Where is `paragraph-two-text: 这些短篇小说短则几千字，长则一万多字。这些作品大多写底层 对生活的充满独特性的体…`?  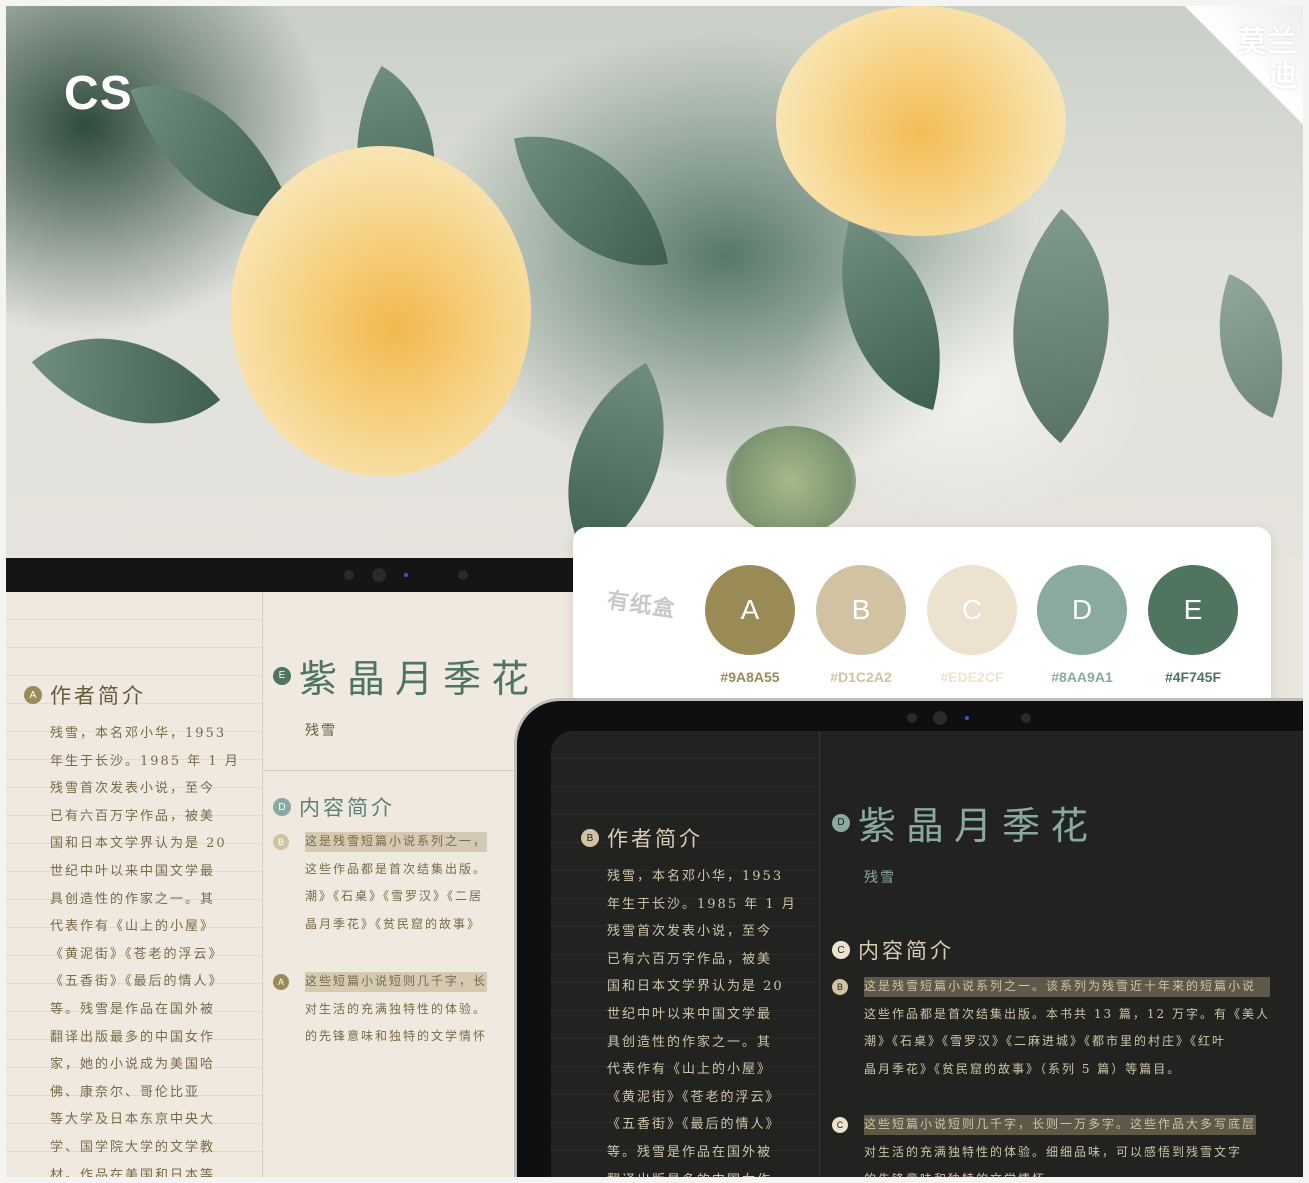 paragraph-two-text: 这些短篇小说短则几千字，长则一万多字。这些作品大多写底层 对生活的充满独特性的体… is located at coordinates (1060, 1144).